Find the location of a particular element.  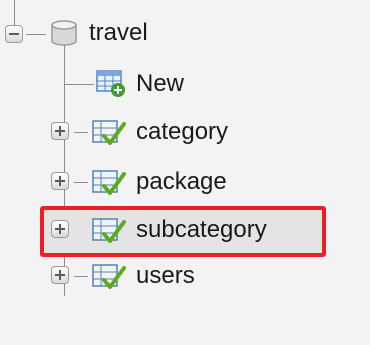

new-item-label: New is located at coordinates (160, 84).